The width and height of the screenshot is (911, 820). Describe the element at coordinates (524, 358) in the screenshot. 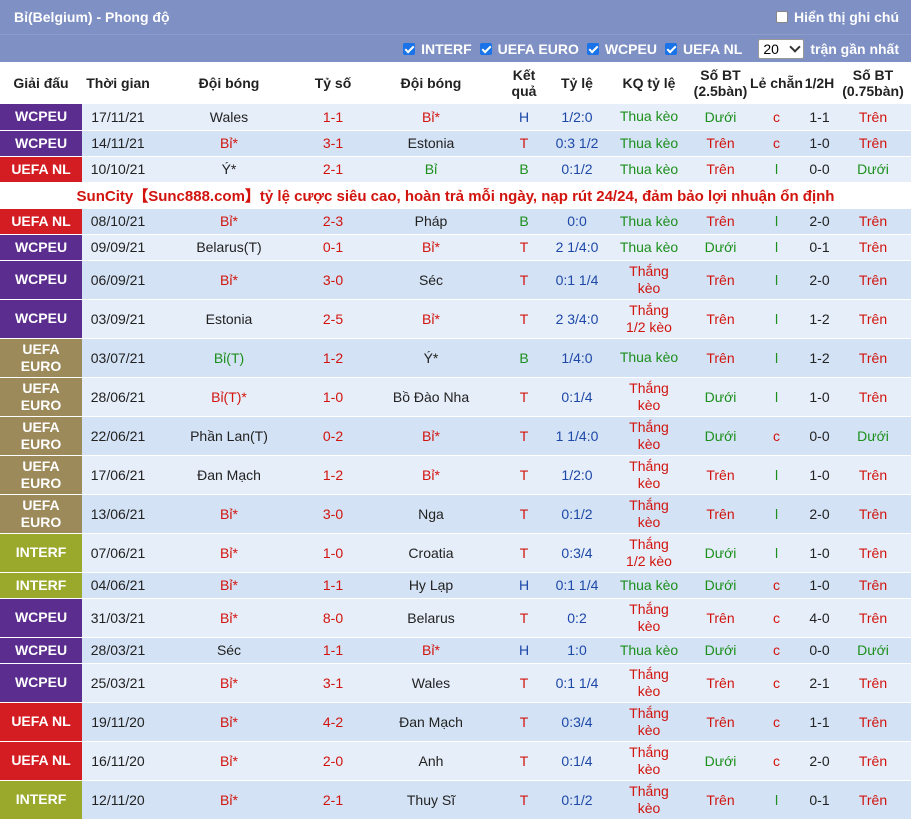

I see `result: B` at that location.